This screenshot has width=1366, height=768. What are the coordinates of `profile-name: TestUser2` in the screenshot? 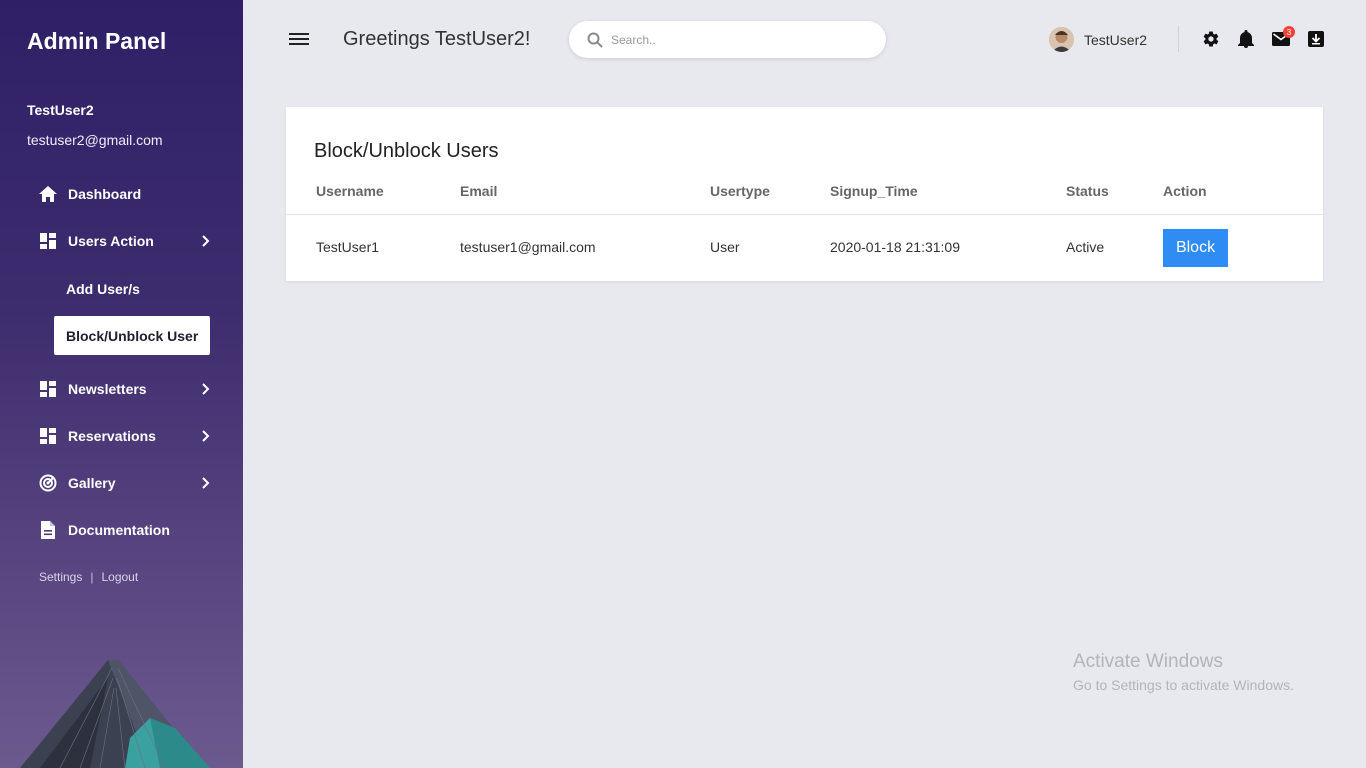 It's located at (1116, 39).